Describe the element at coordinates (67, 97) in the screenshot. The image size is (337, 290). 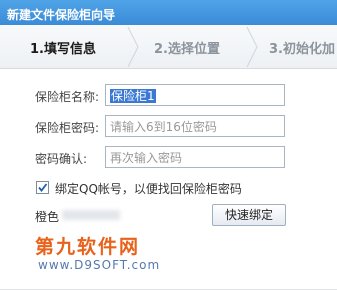
I see `vault-name-label: 保险柜名称:` at that location.